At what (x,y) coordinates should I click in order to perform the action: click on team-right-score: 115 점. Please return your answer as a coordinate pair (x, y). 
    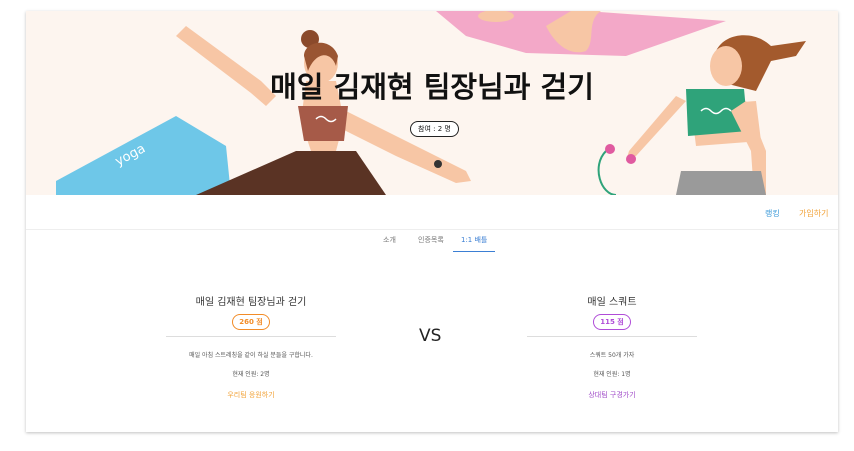
    Looking at the image, I should click on (612, 322).